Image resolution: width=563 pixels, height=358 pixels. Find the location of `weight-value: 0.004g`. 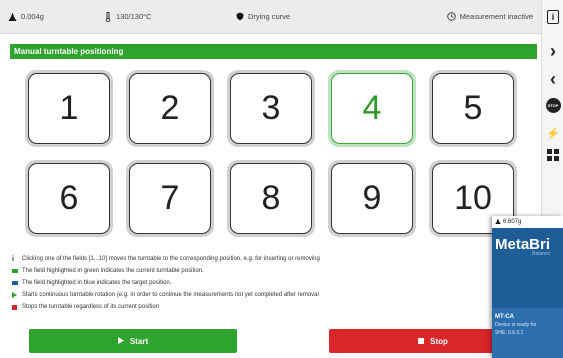

weight-value: 0.004g is located at coordinates (32, 16).